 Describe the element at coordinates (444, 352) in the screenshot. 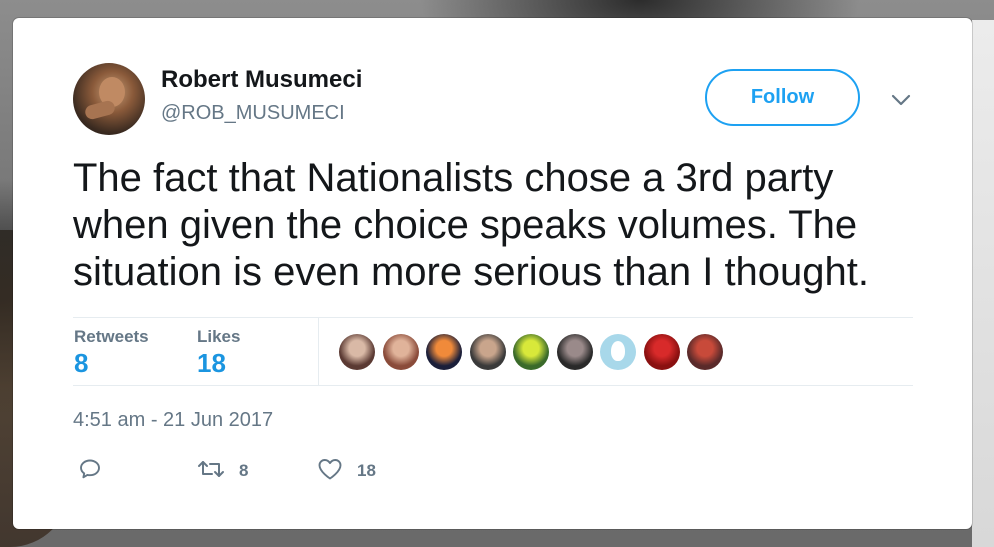

I see `sunset-avatar` at that location.